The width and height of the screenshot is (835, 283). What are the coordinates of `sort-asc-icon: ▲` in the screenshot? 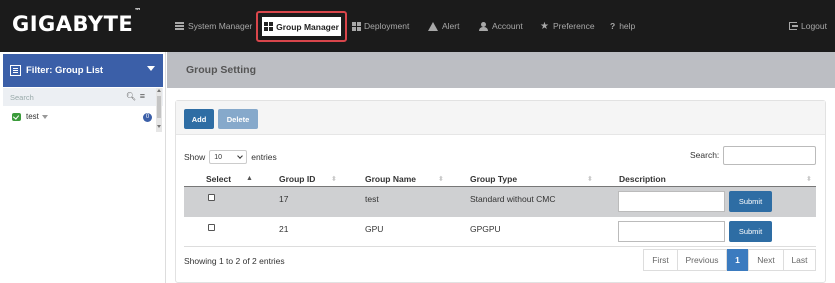 It's located at (249, 178).